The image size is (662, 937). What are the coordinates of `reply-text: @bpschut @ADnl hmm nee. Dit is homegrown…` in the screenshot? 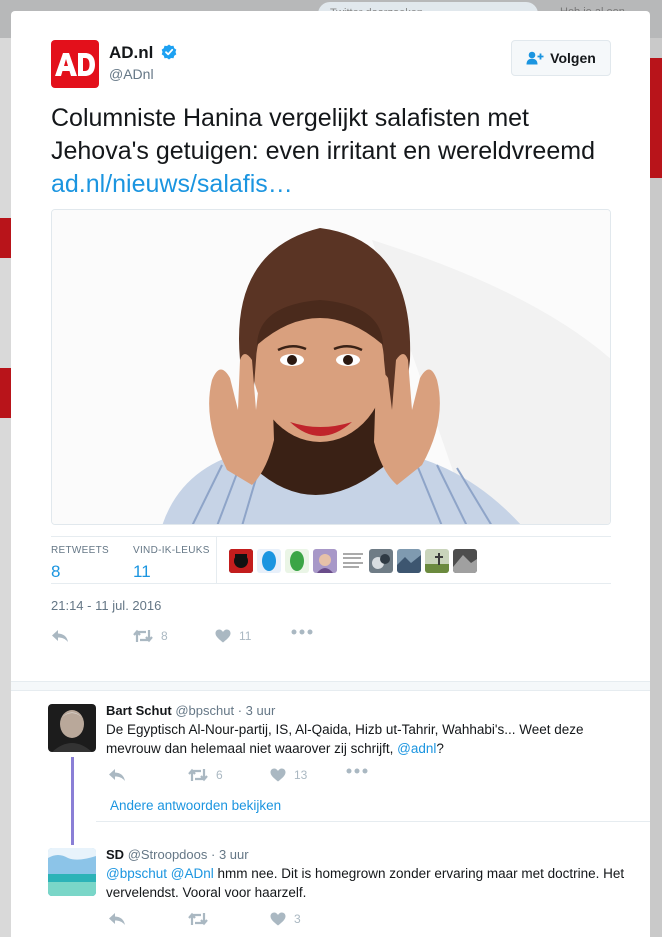 It's located at (366, 883).